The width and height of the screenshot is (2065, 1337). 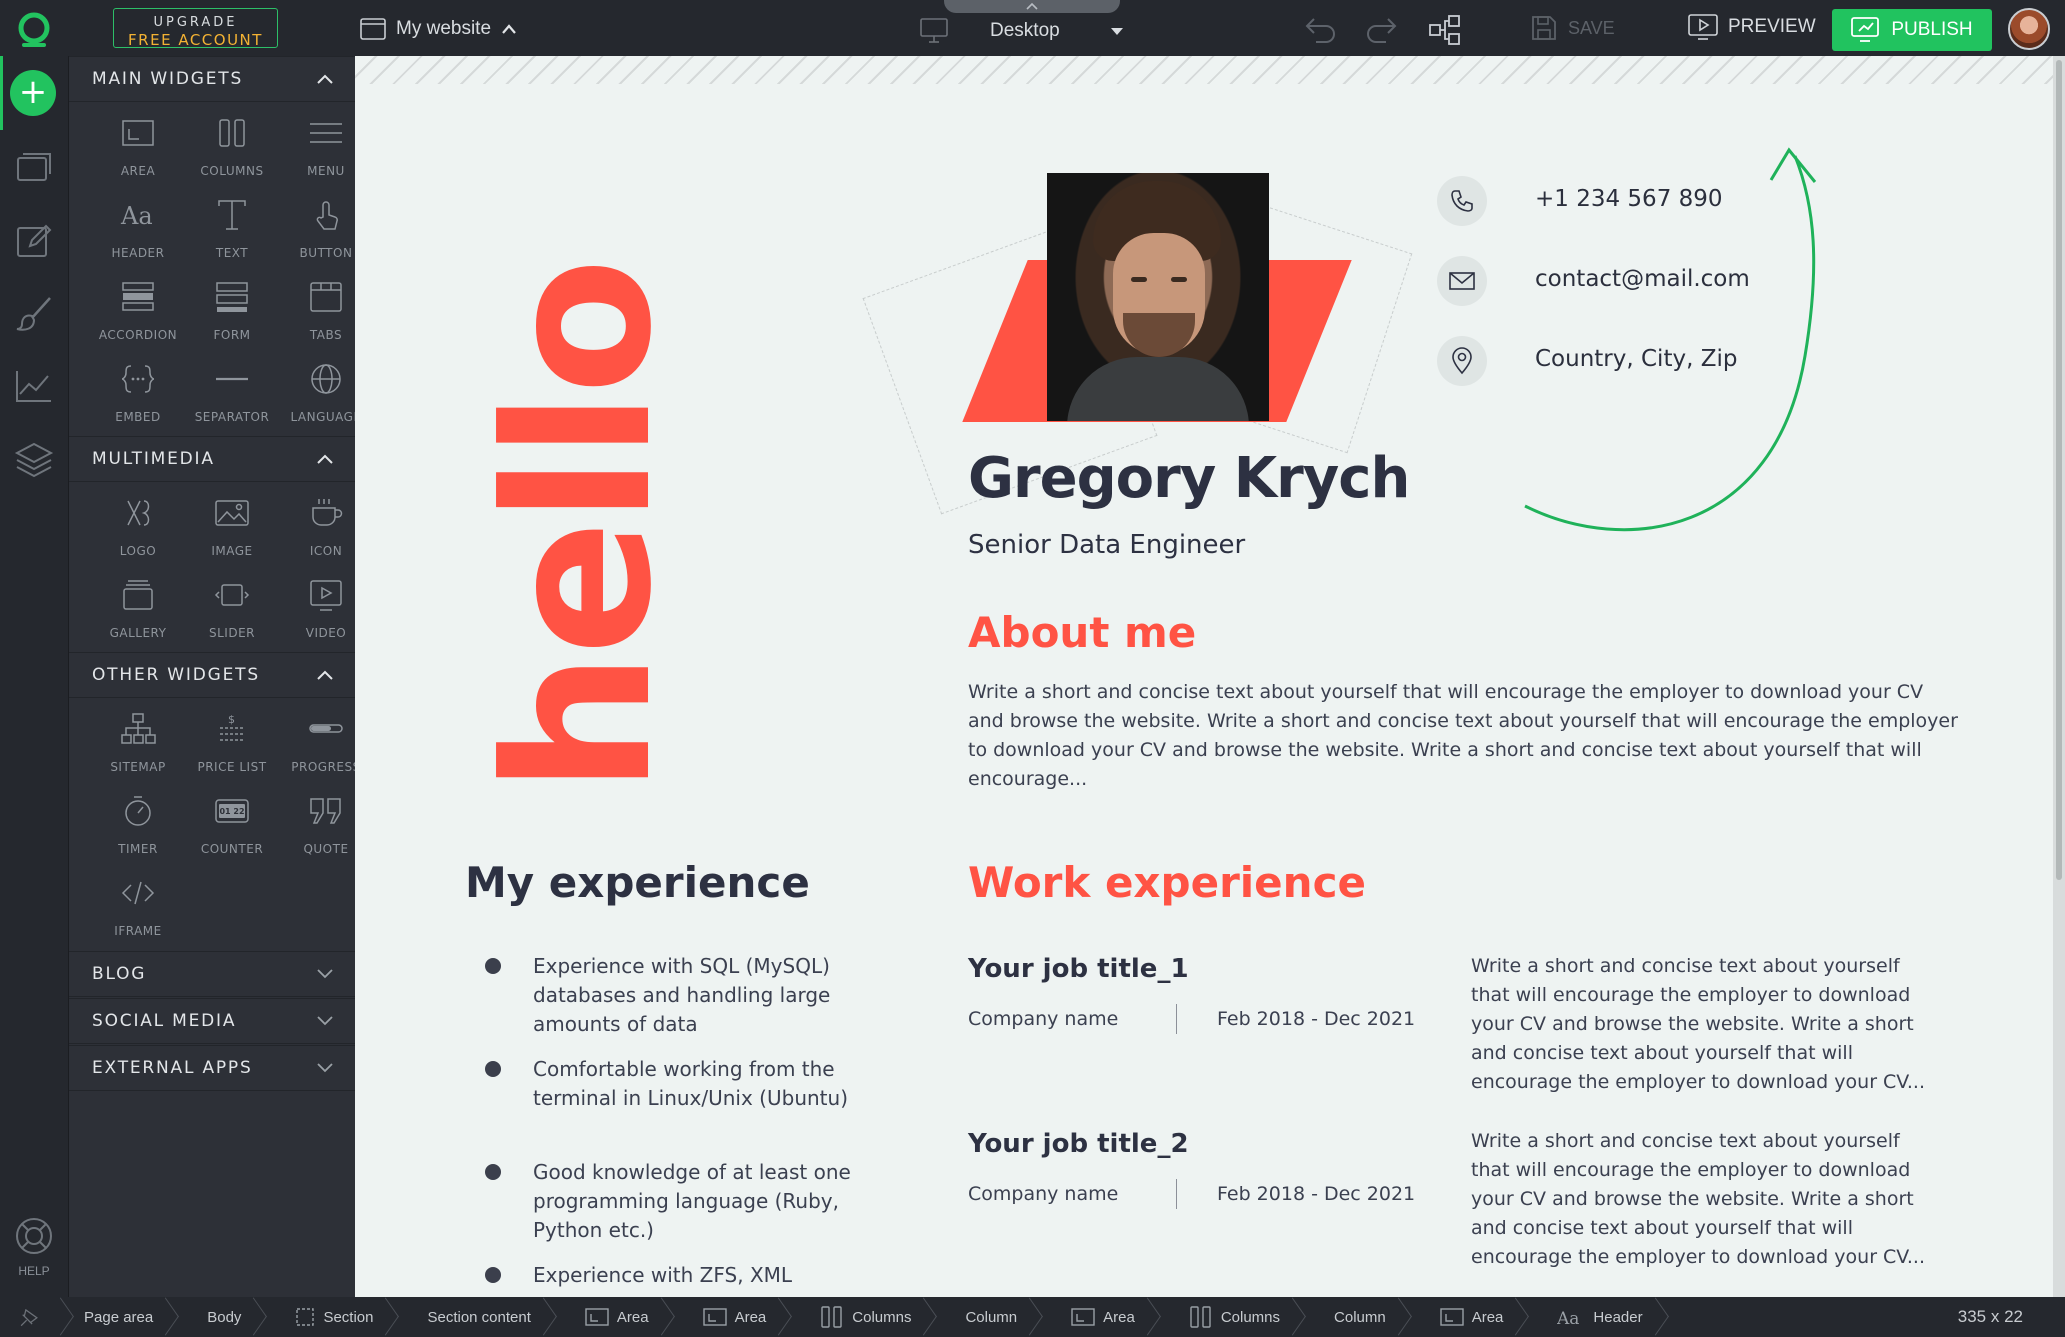 What do you see at coordinates (168, 79) in the screenshot?
I see `section-title: MAIN WIDGETS` at bounding box center [168, 79].